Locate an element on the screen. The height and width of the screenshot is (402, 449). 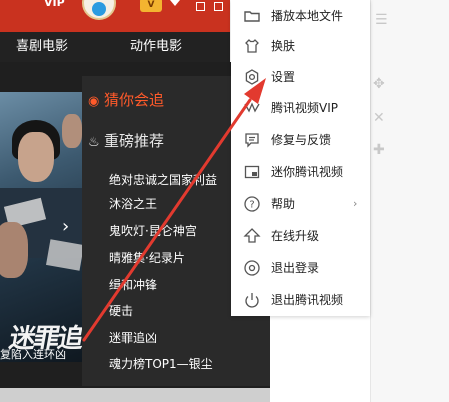
category-bar: 喜剧电影 动作电影 is located at coordinates (115, 47).